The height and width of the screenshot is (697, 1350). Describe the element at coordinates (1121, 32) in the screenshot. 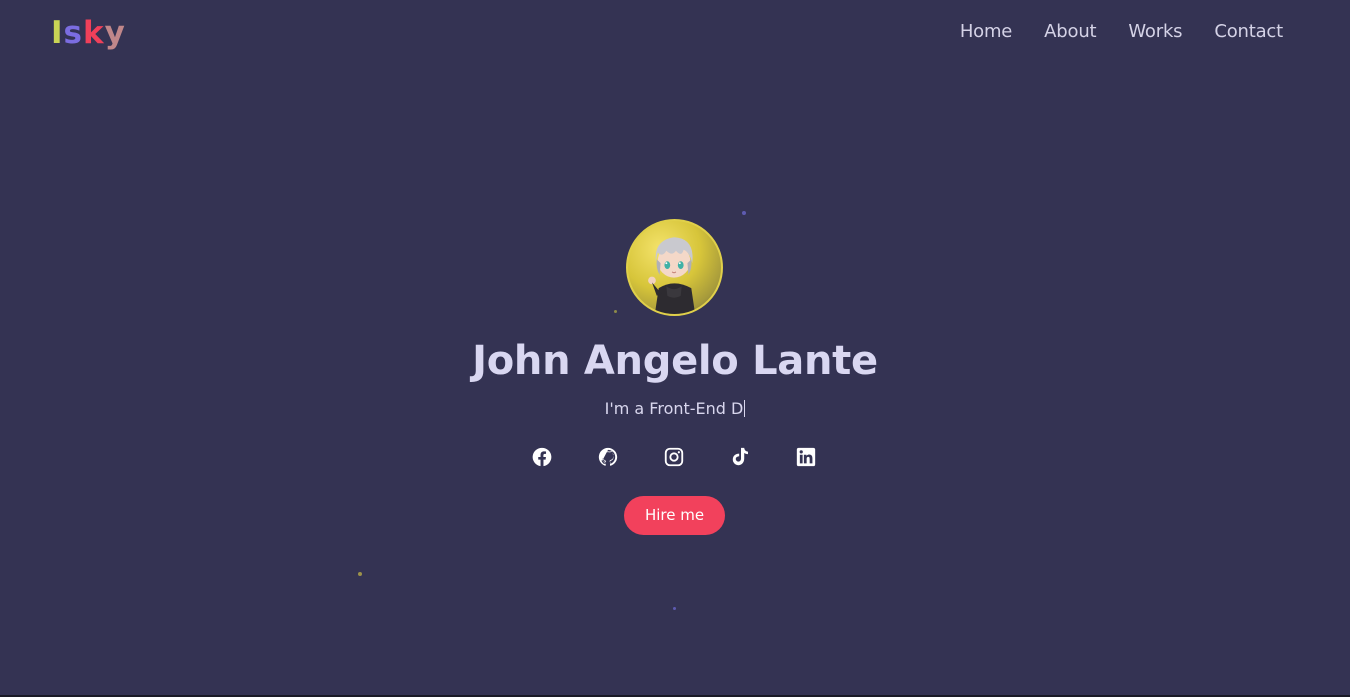

I see `main-nav: Home About Works Contact` at that location.